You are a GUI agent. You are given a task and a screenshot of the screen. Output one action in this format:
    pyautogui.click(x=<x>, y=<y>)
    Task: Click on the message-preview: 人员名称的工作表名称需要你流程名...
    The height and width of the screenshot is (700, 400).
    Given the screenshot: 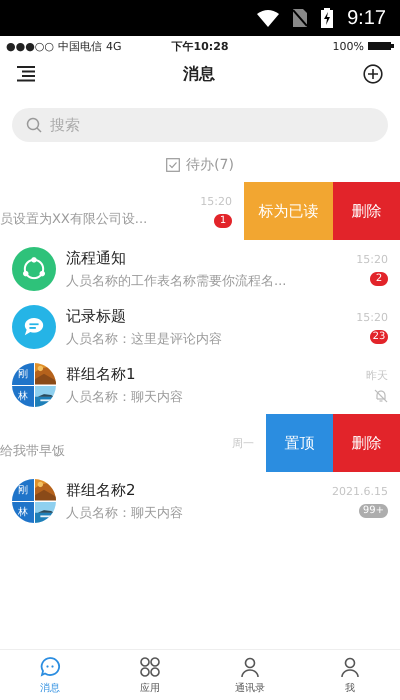 What is the action you would take?
    pyautogui.click(x=177, y=281)
    